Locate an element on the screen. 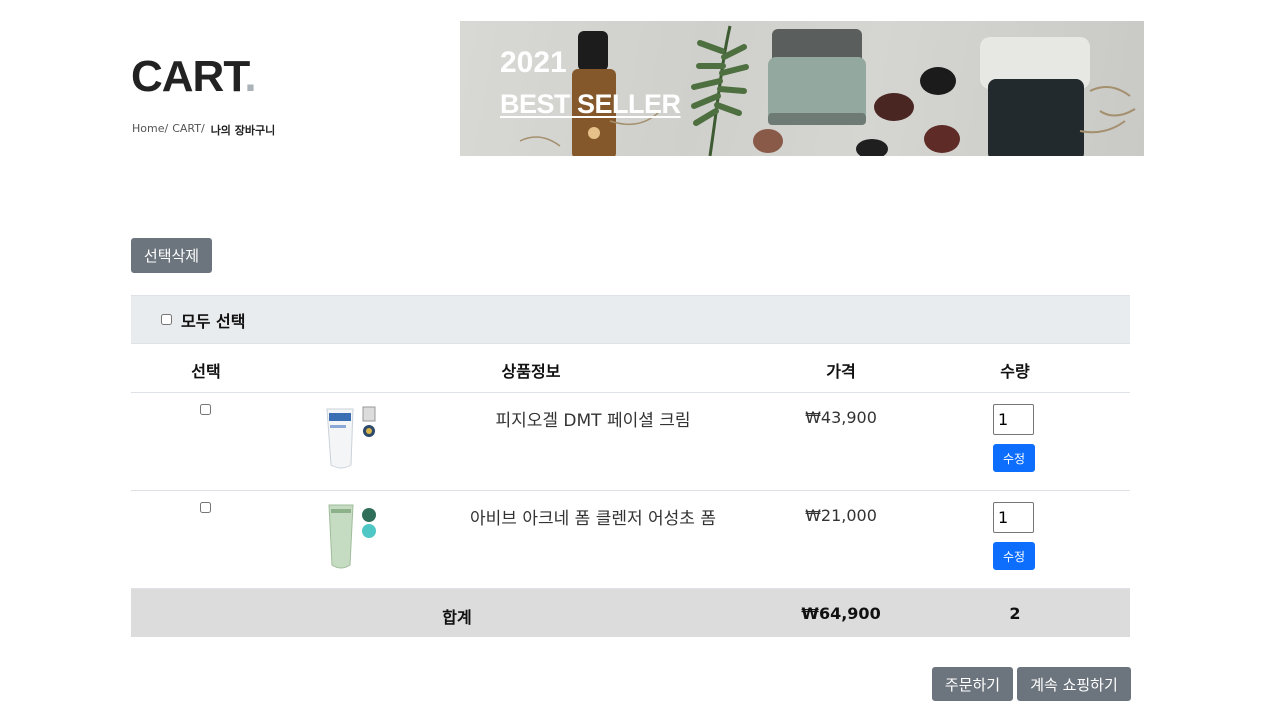 The image size is (1280, 720). breadcrumb-current: 나의 장바구니 is located at coordinates (243, 130).